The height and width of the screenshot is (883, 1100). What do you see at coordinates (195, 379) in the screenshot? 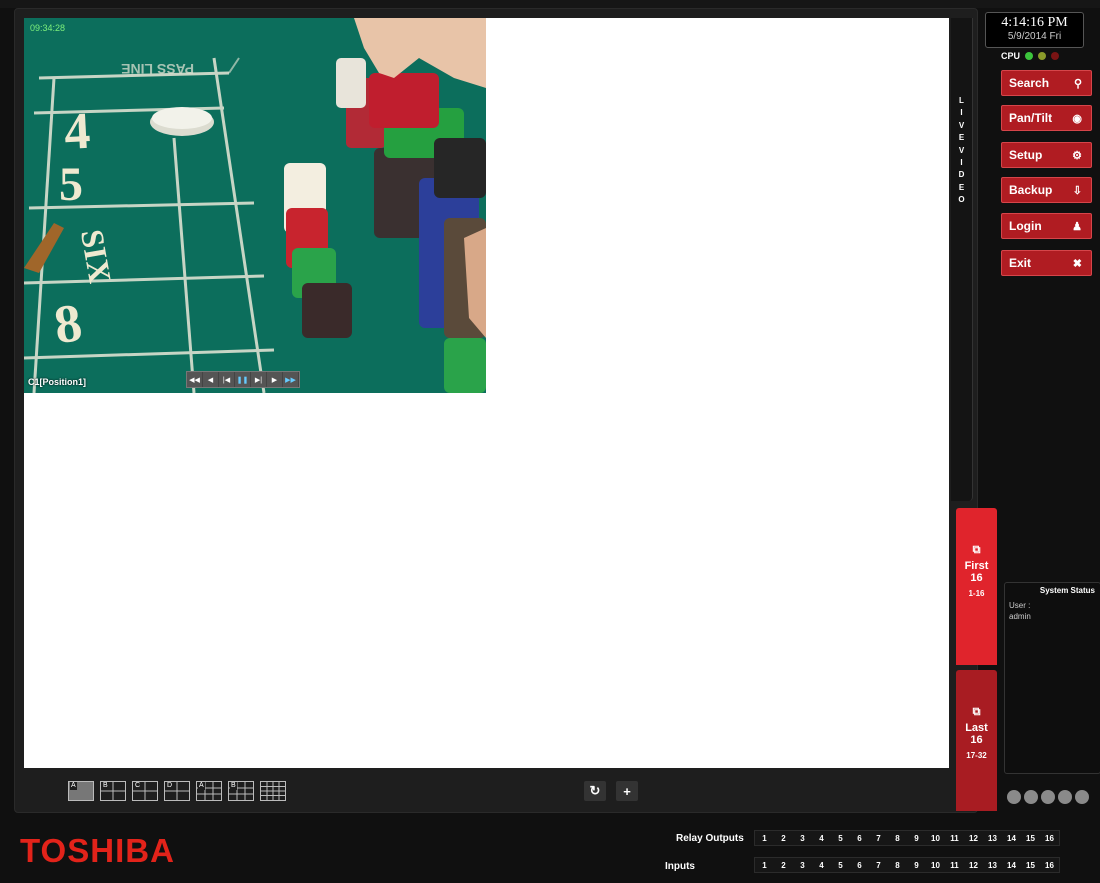
I see `fast-rewind-icon: ◀◀` at bounding box center [195, 379].